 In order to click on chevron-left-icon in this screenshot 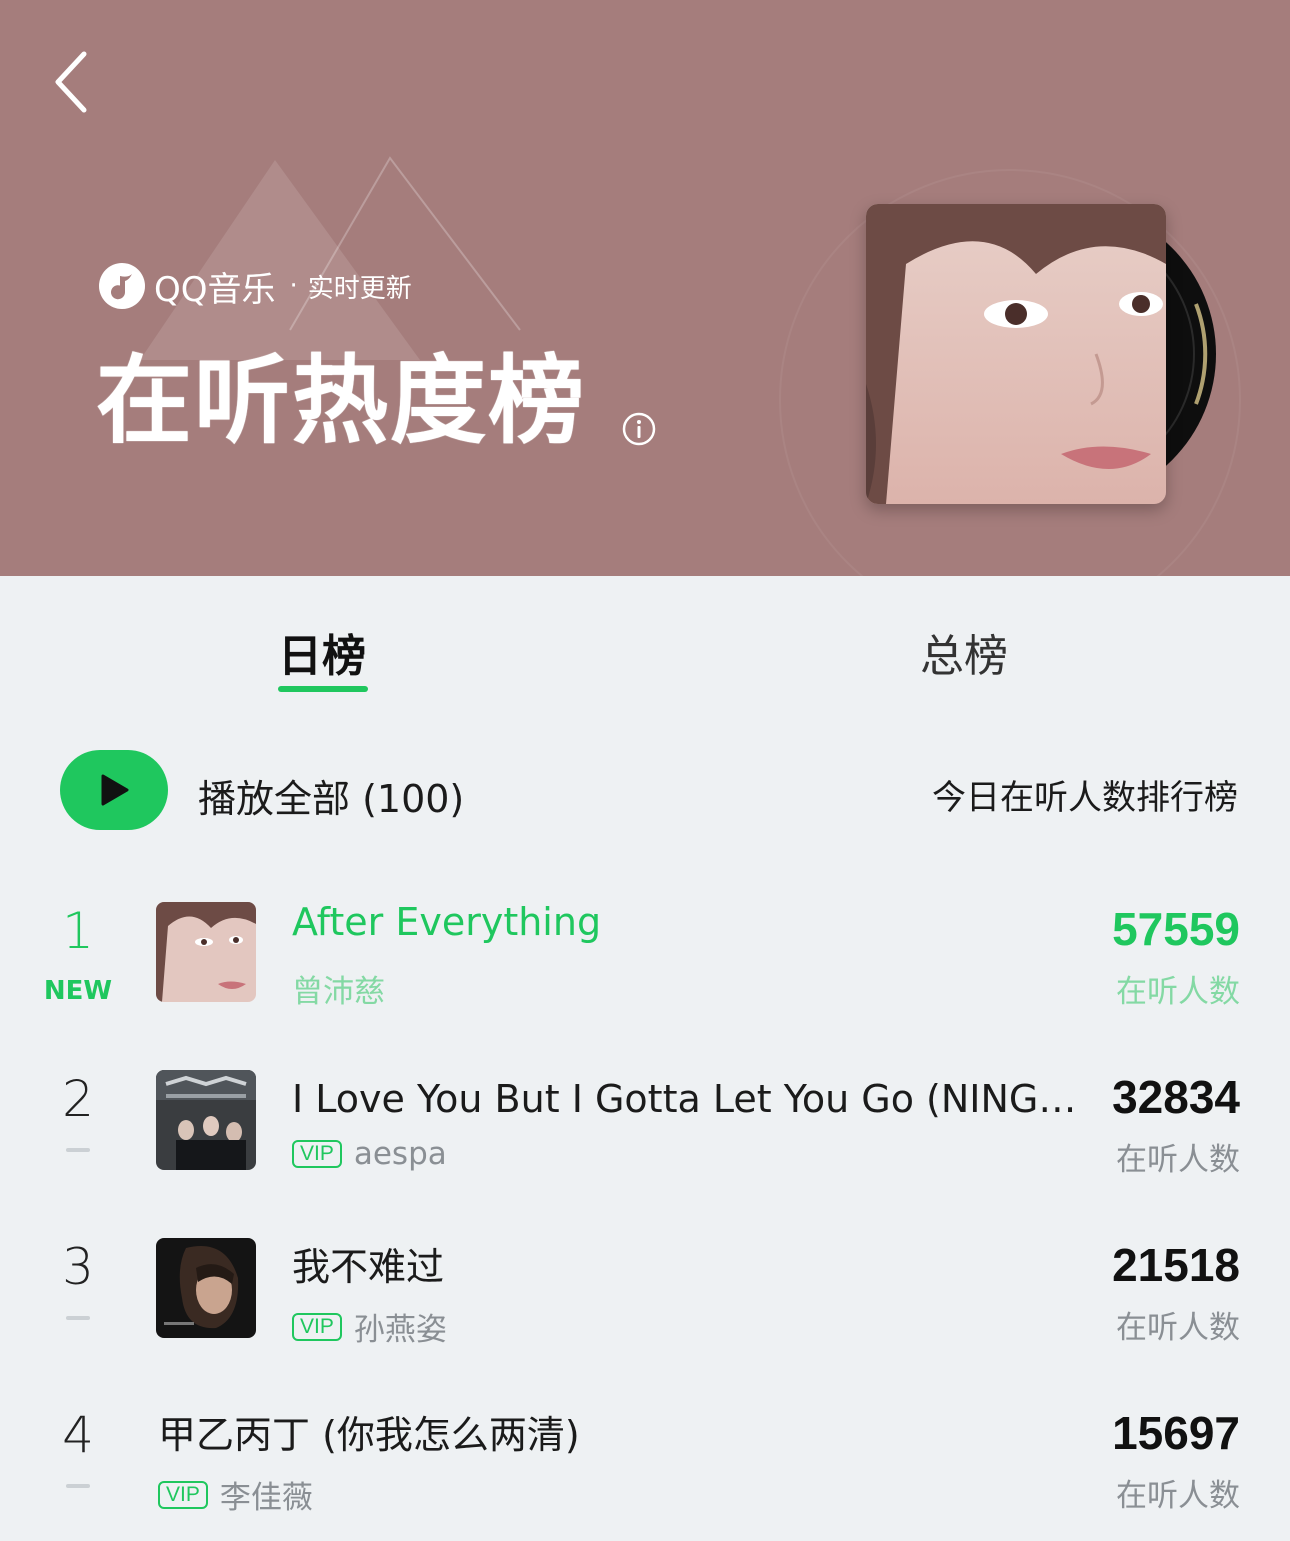, I will do `click(71, 82)`.